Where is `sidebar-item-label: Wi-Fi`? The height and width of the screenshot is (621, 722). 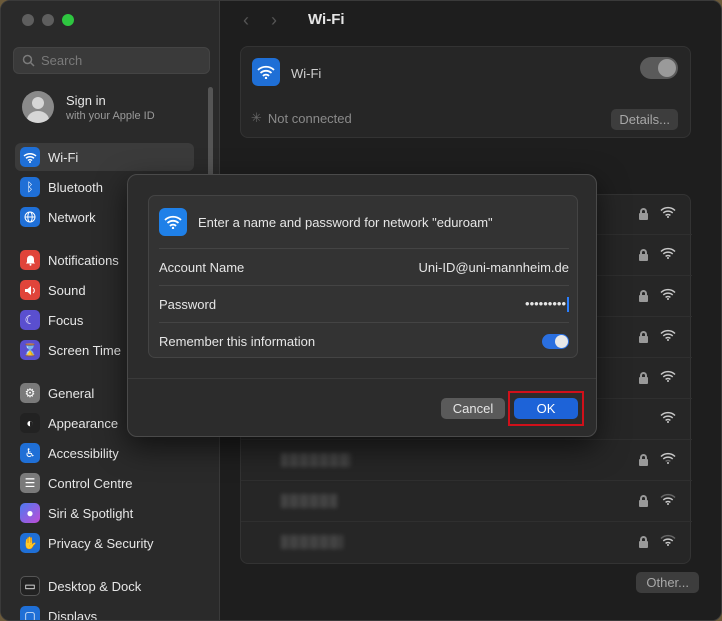 sidebar-item-label: Wi-Fi is located at coordinates (63, 157).